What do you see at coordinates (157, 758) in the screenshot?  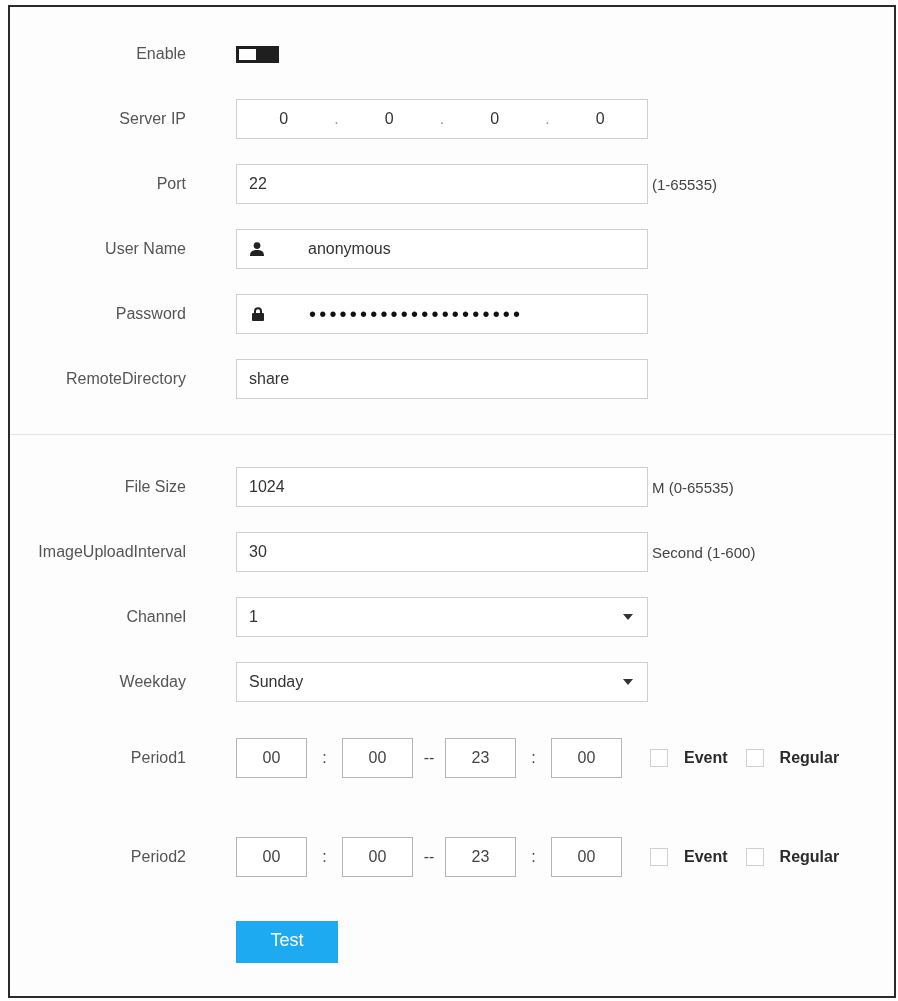 I see `field-label: Period1` at bounding box center [157, 758].